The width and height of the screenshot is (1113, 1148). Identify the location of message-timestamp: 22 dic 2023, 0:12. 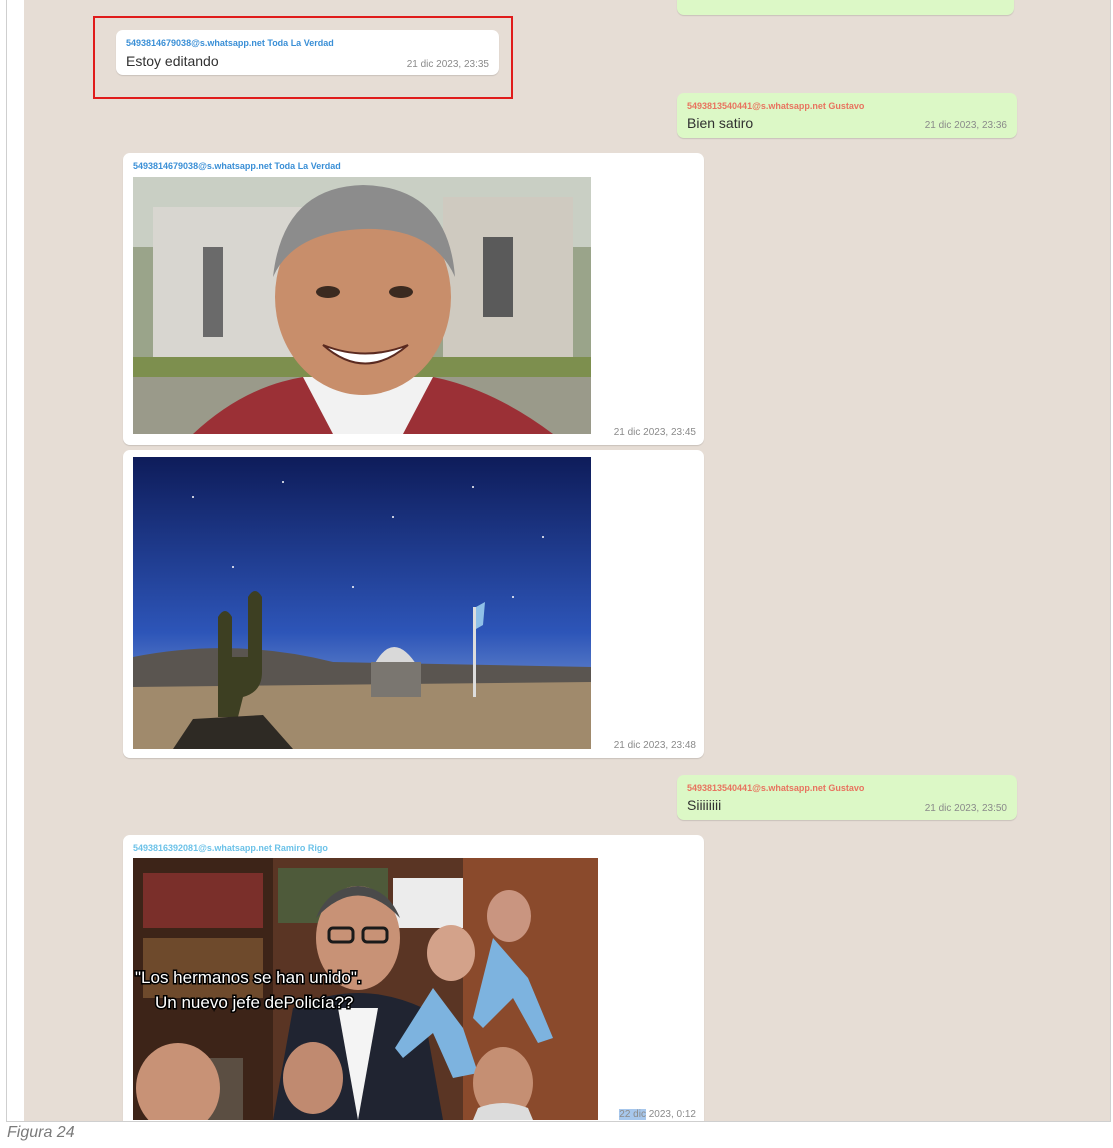
(657, 1114).